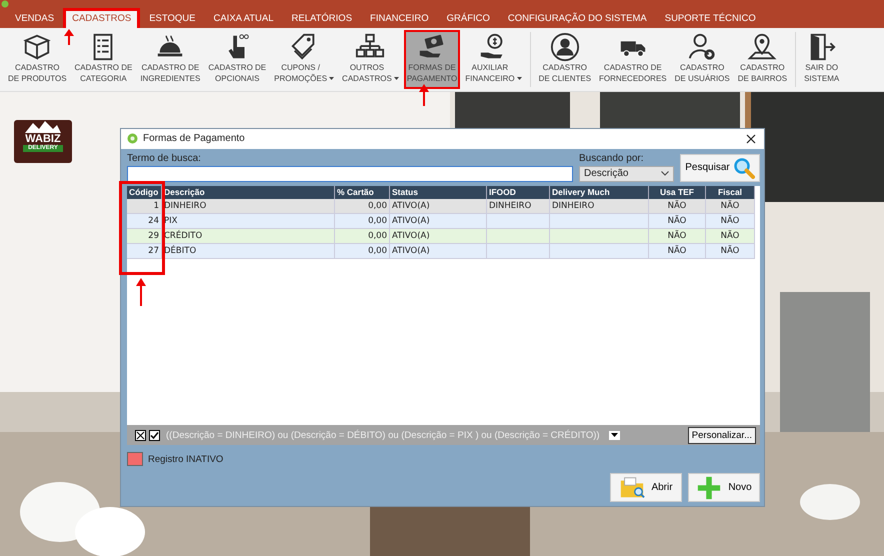  I want to click on ribbon-button: CADASTRO DE BAIRROS, so click(762, 59).